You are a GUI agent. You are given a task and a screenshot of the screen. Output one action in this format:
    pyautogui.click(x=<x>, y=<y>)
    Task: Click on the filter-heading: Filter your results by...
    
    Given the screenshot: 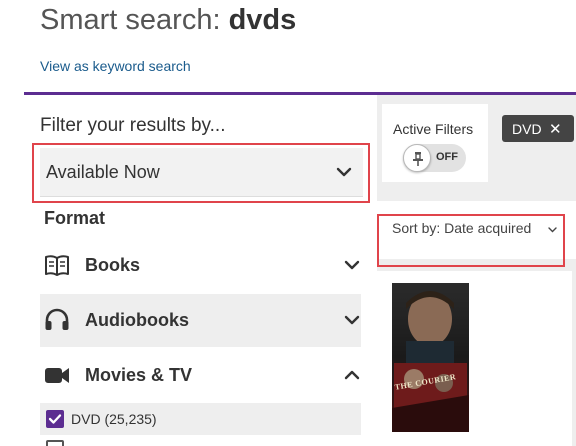 What is the action you would take?
    pyautogui.click(x=133, y=125)
    